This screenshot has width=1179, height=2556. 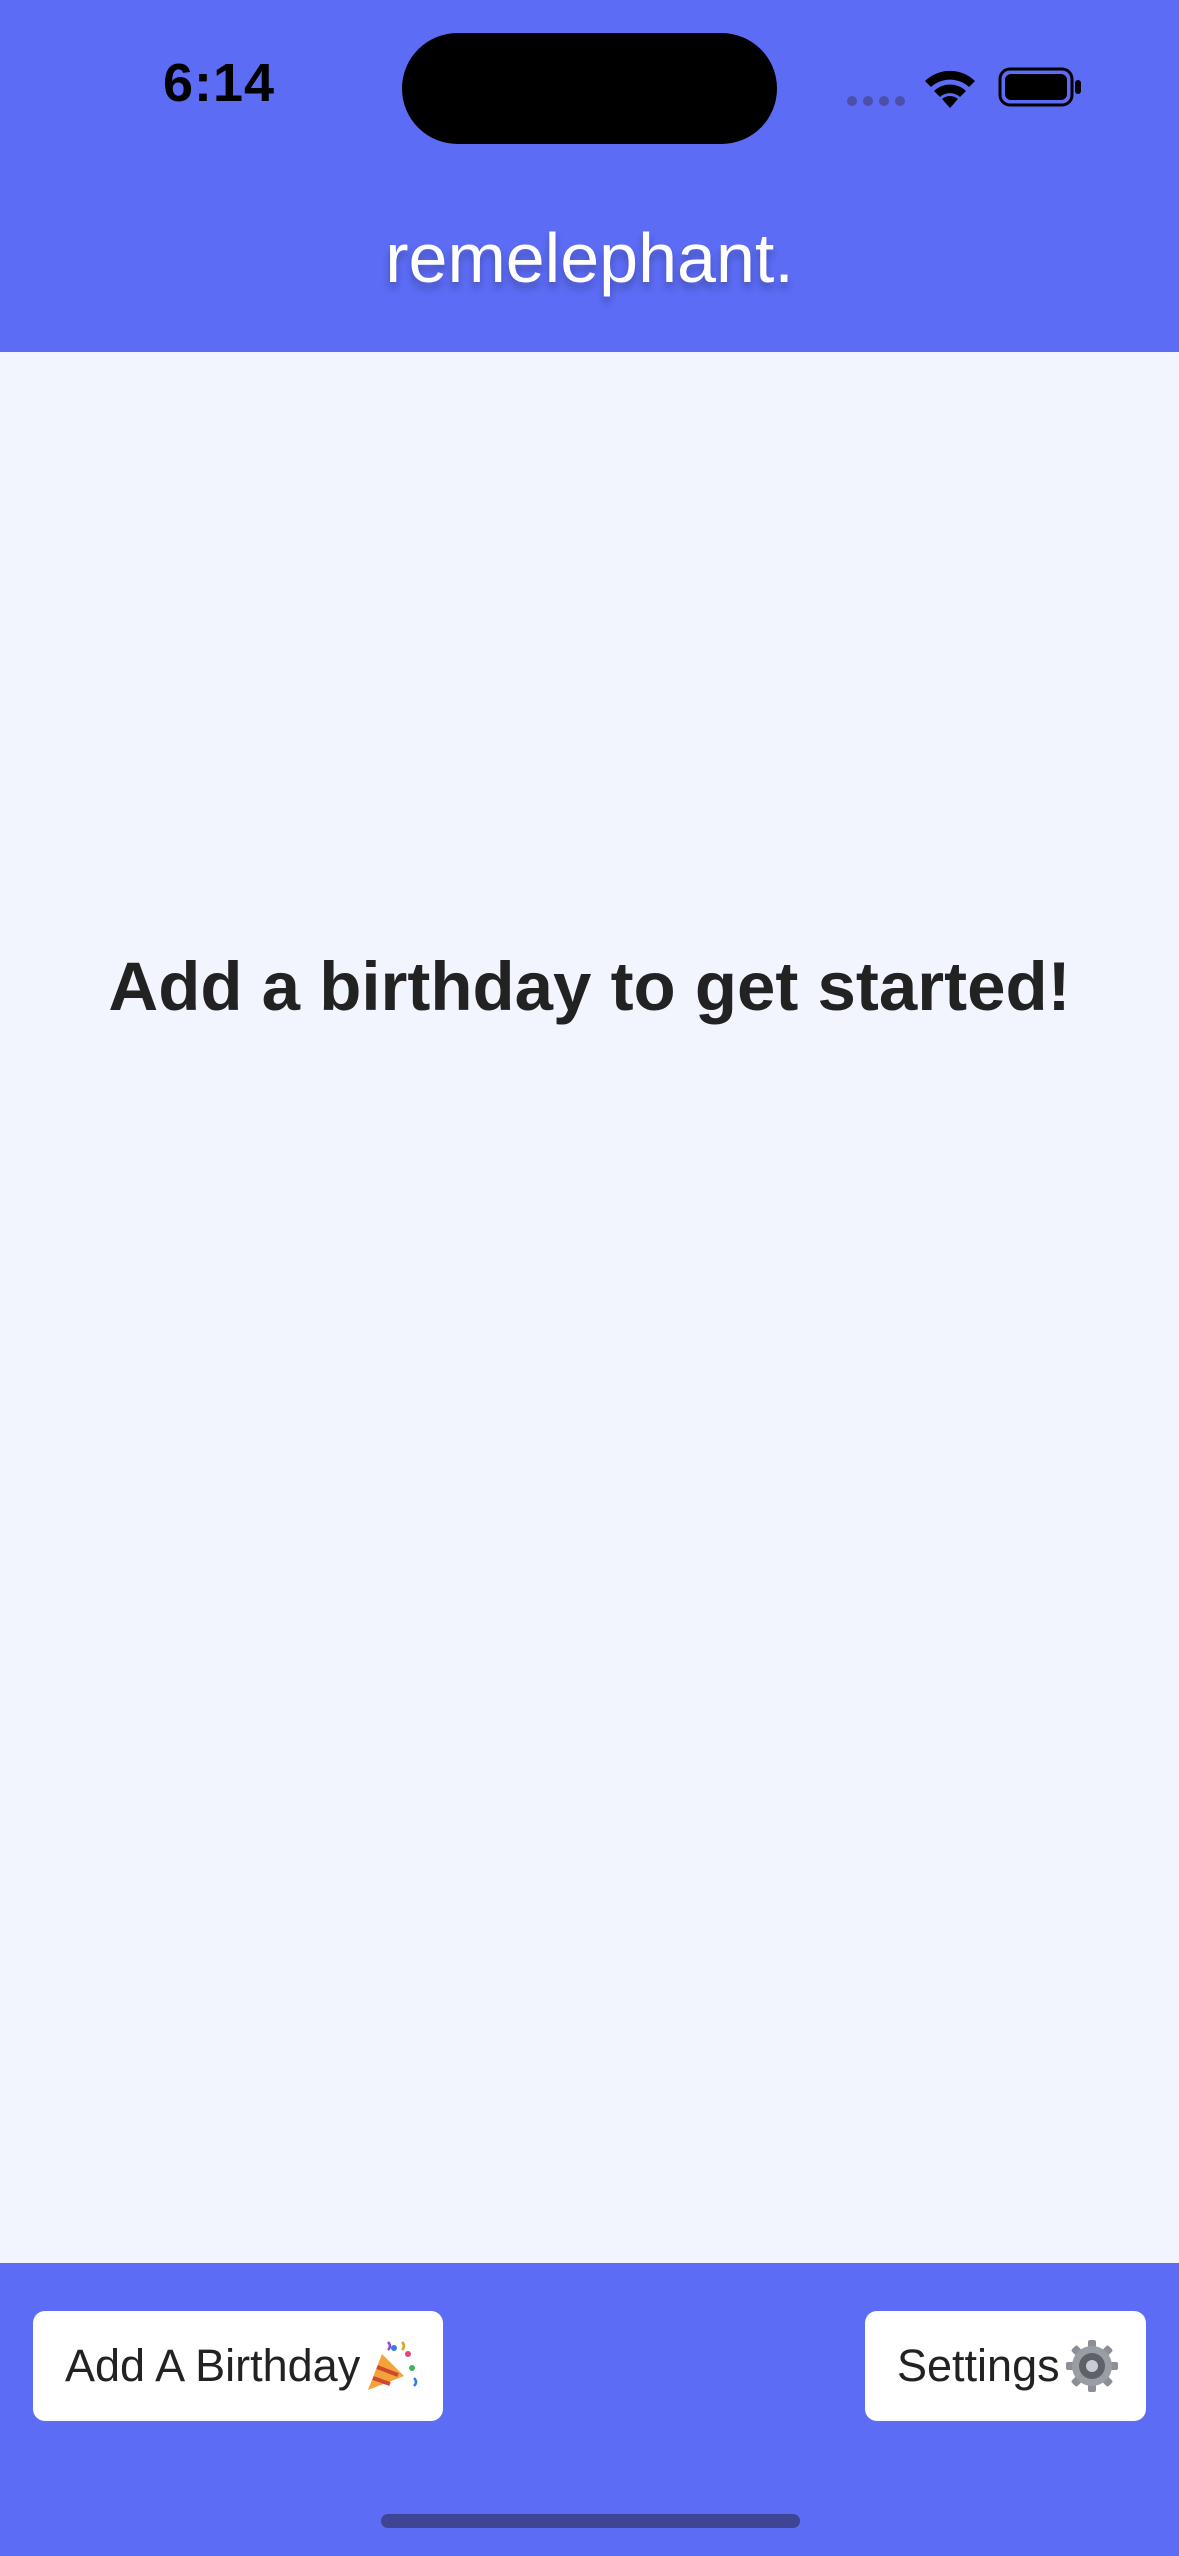 What do you see at coordinates (1091, 2366) in the screenshot?
I see `gear-icon` at bounding box center [1091, 2366].